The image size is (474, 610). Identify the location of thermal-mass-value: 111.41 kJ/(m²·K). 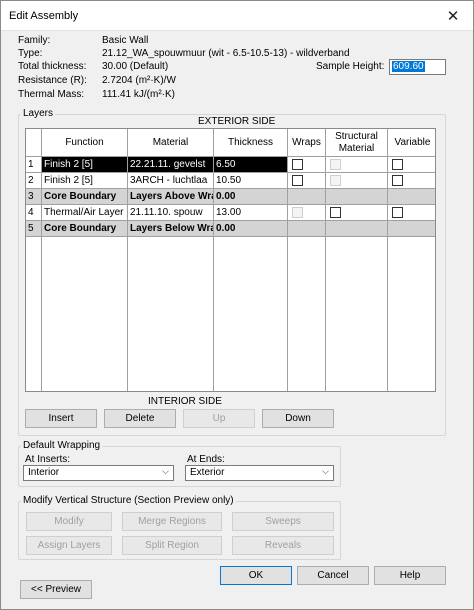
(138, 94).